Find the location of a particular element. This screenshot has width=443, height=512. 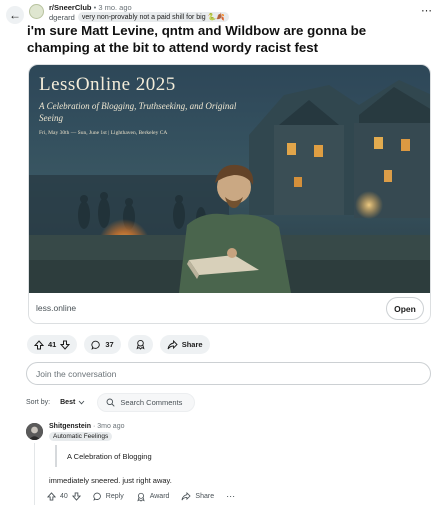

comment-share-button: Share is located at coordinates (197, 496).